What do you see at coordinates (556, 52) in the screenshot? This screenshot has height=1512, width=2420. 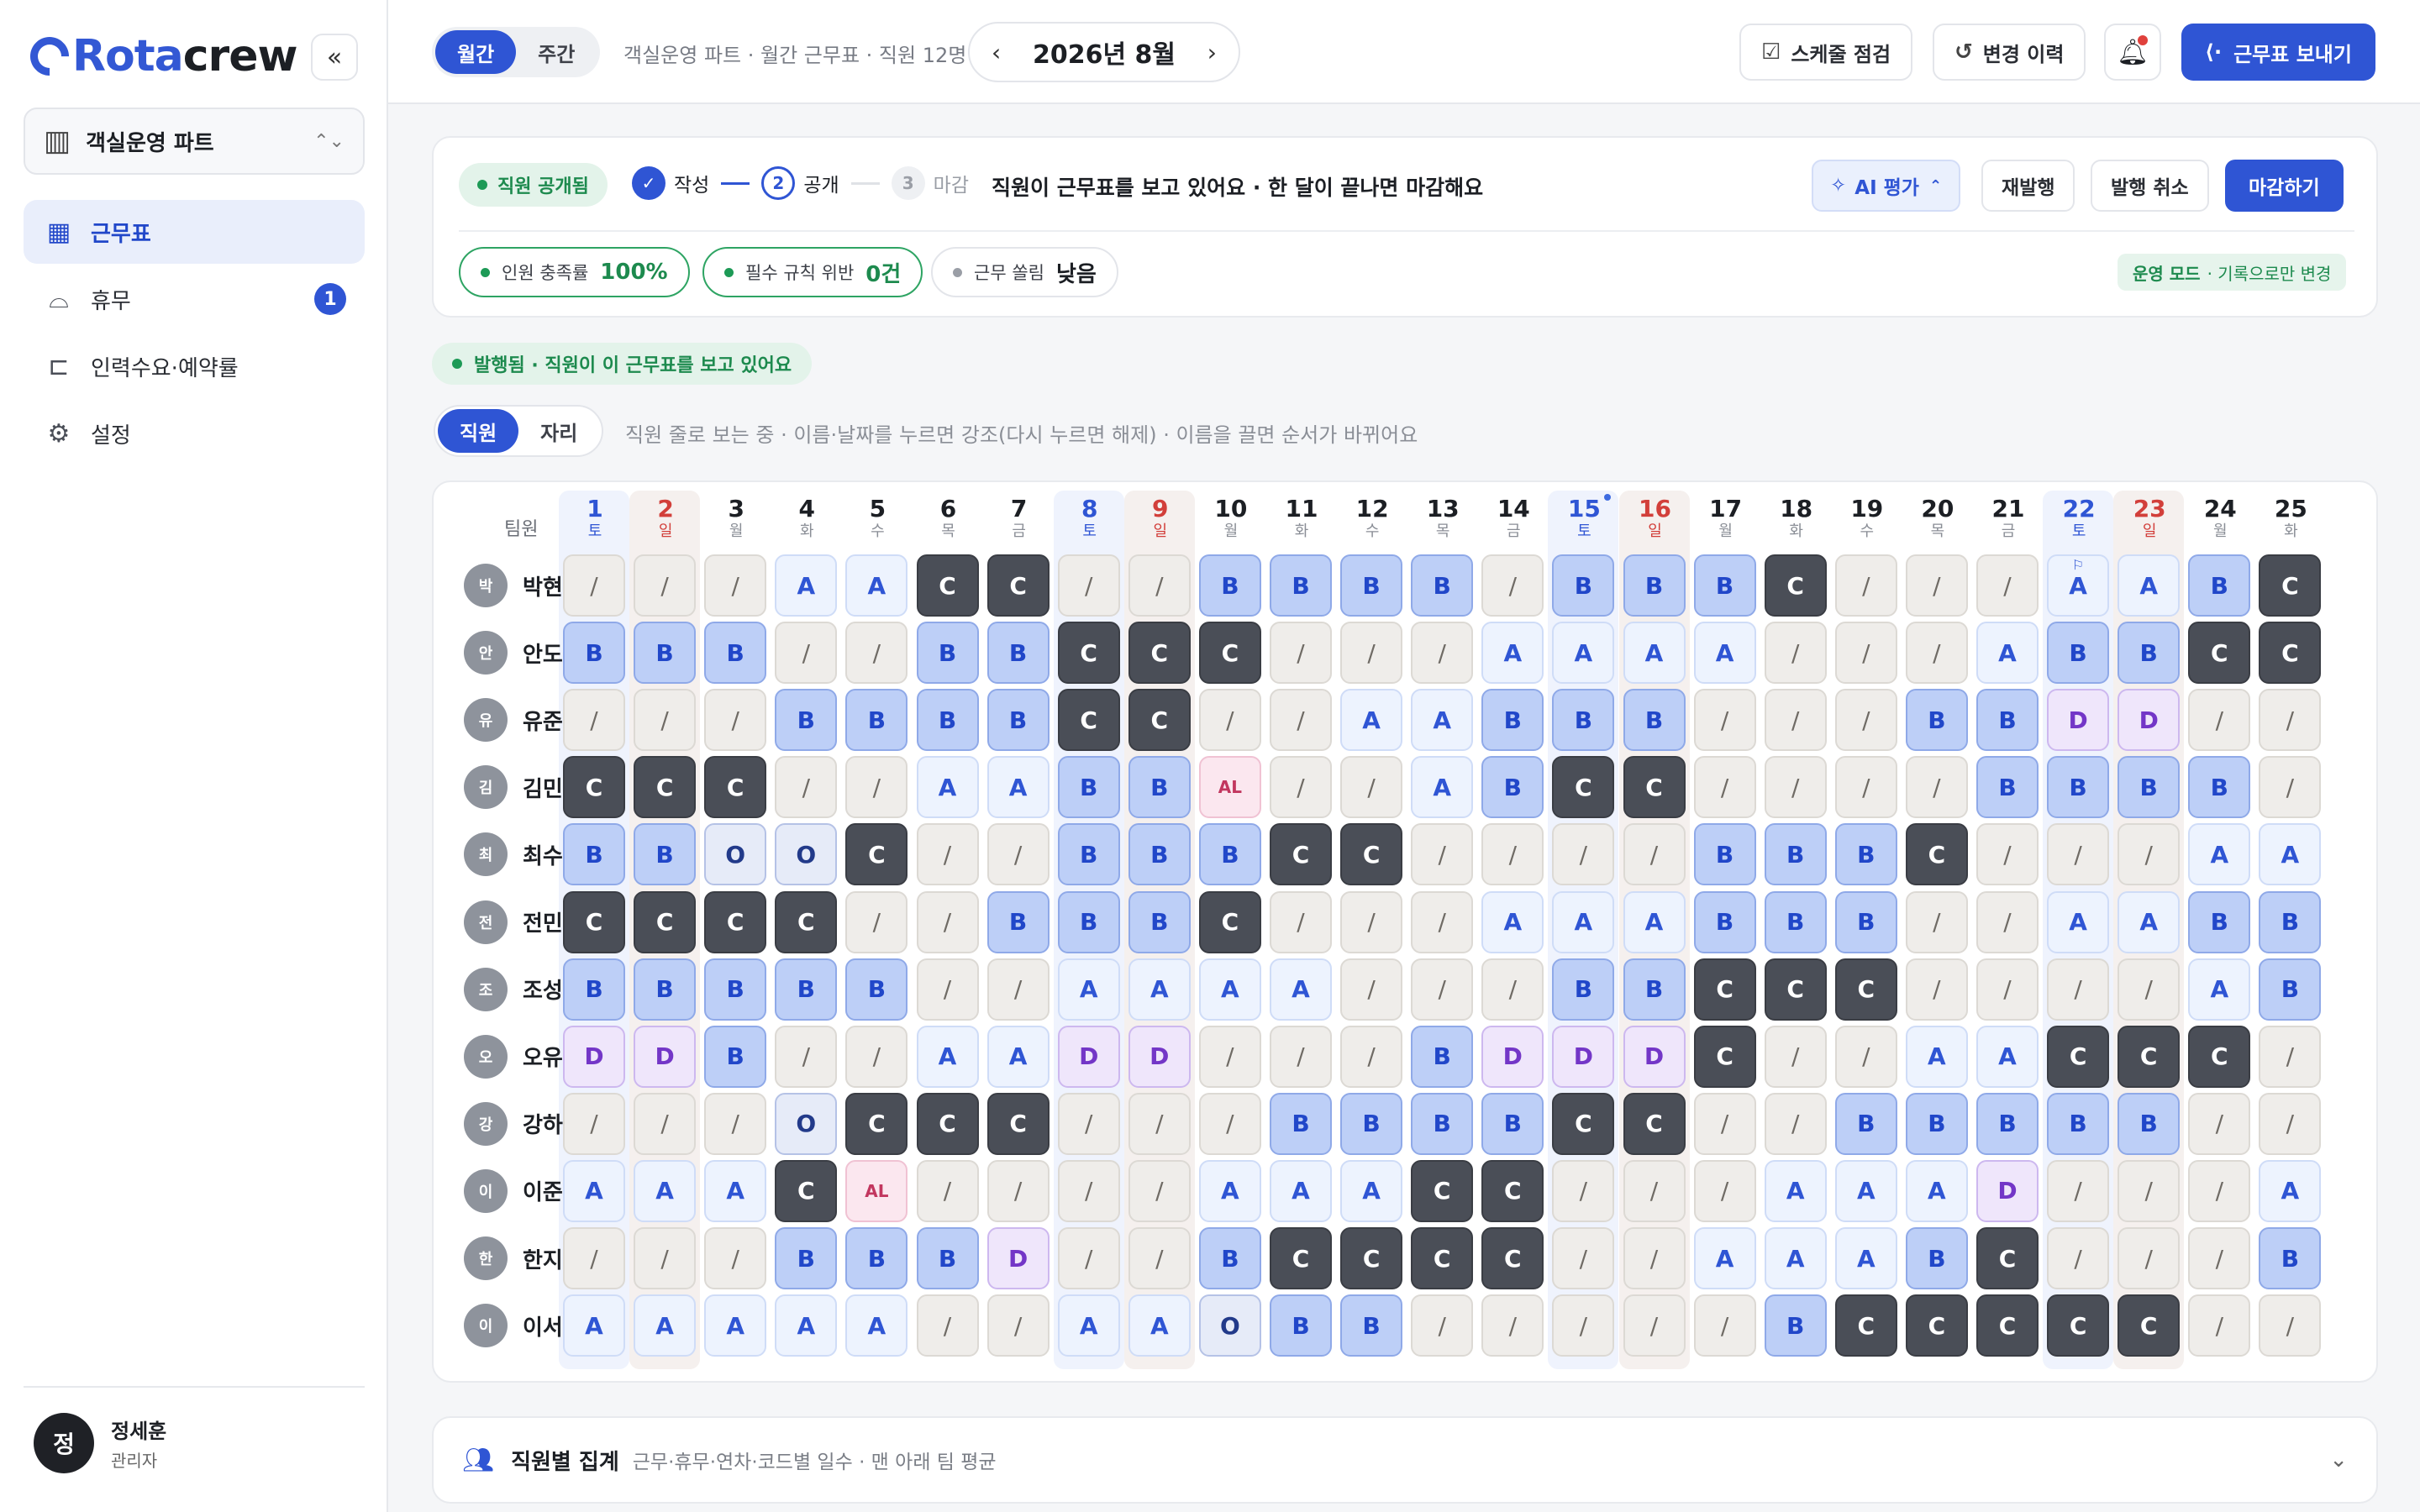 I see `tab-weekly: 주간` at bounding box center [556, 52].